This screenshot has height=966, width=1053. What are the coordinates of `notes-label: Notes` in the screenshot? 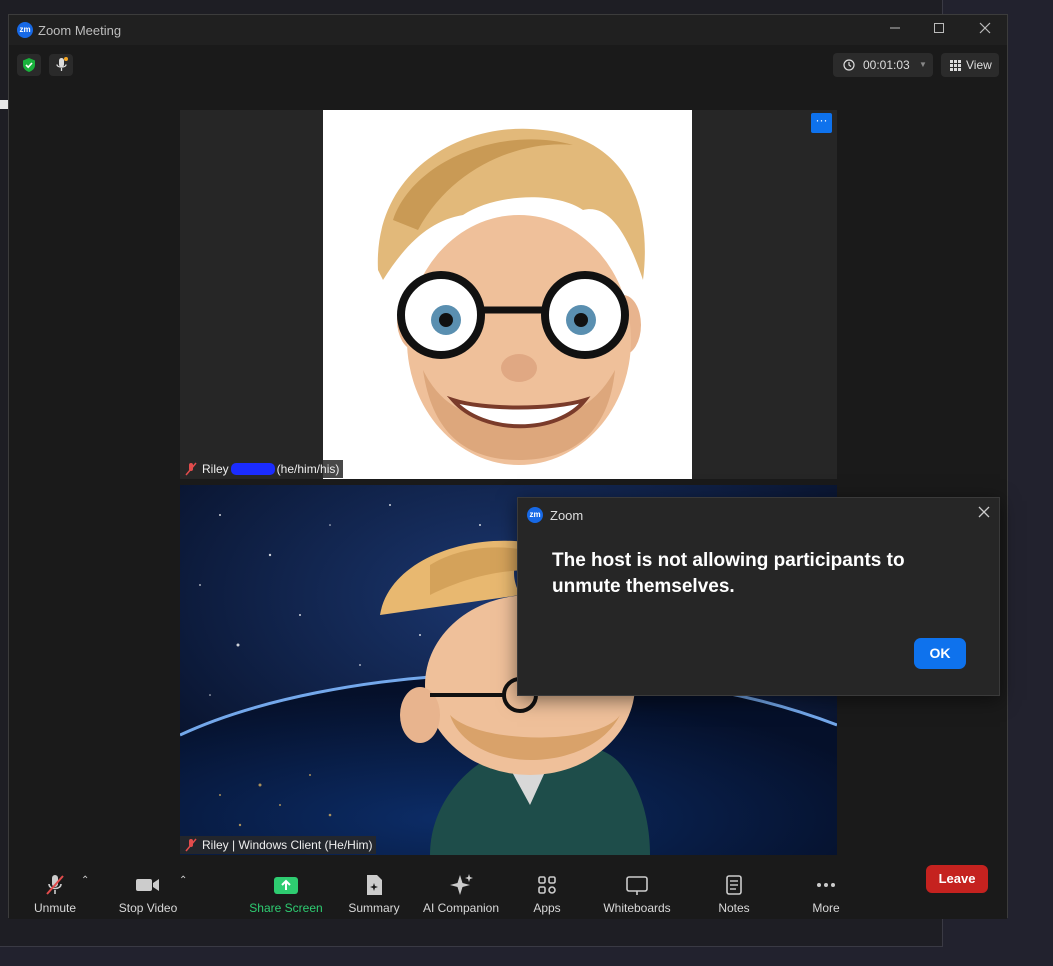 It's located at (734, 908).